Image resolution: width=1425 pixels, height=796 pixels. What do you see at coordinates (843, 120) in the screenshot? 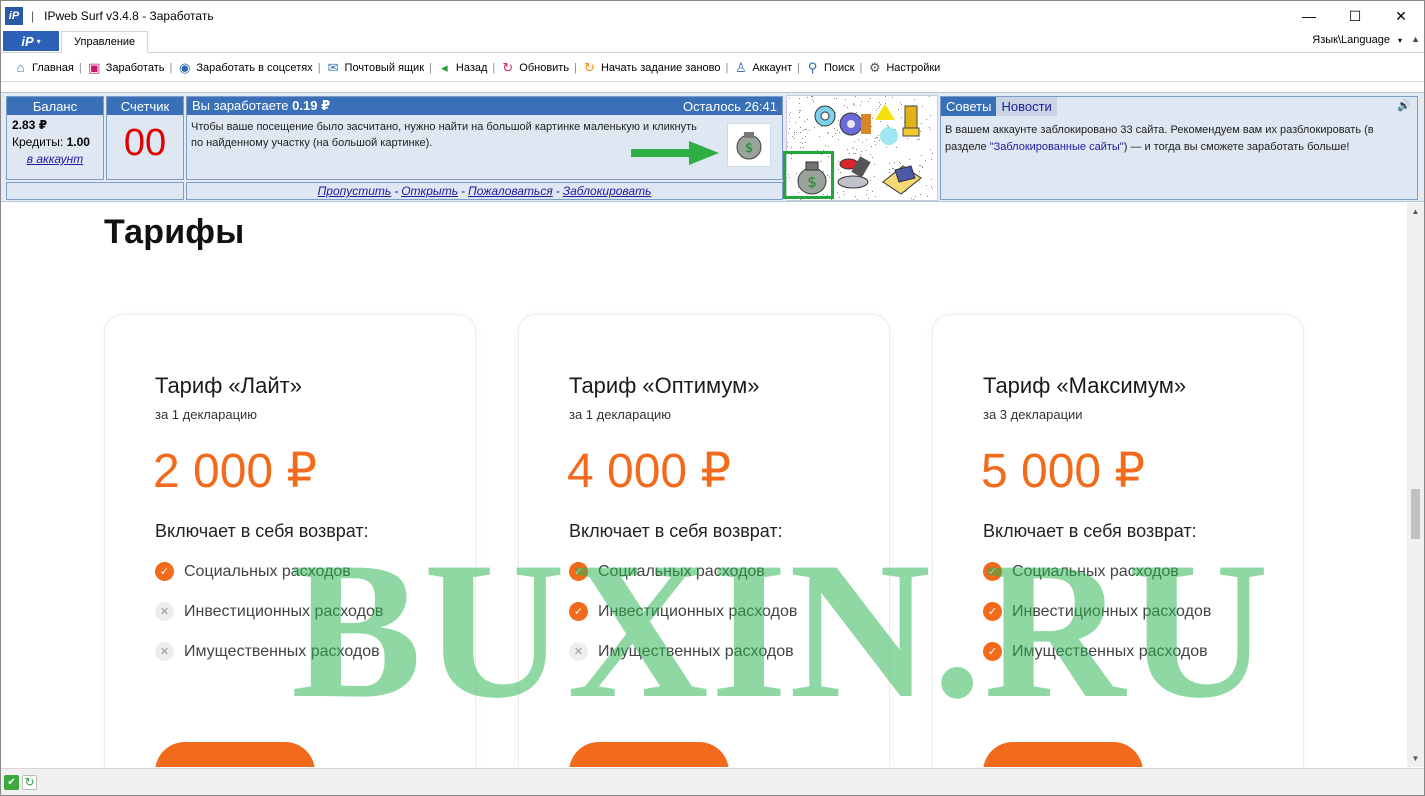
I see `gears-icon` at bounding box center [843, 120].